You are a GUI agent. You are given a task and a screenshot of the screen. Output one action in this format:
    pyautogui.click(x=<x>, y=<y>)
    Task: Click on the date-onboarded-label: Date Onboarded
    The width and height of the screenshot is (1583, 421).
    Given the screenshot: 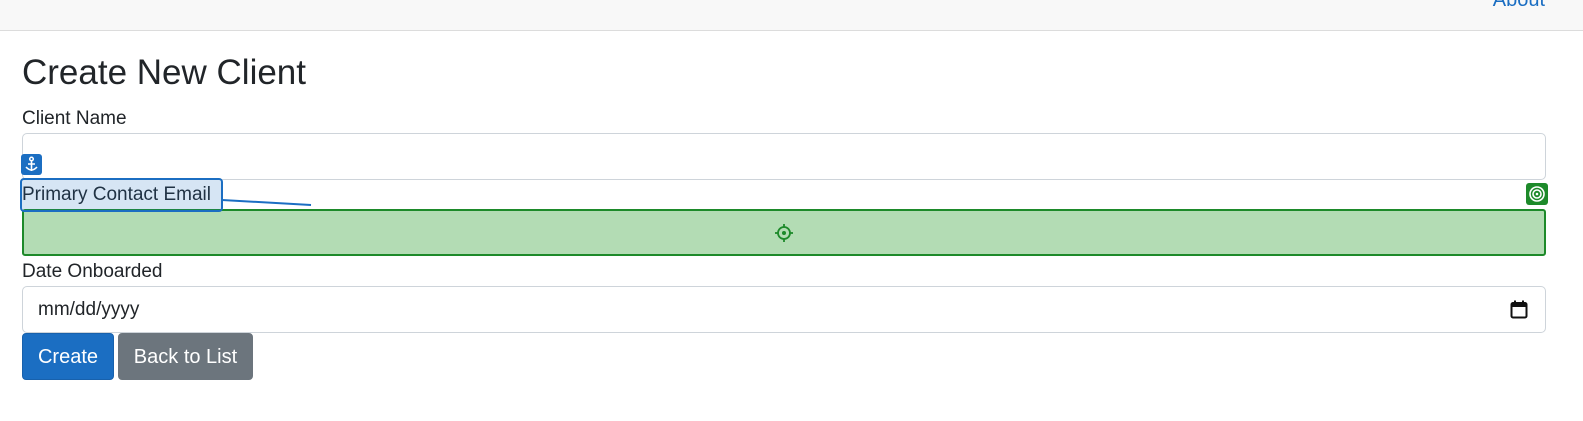 What is the action you would take?
    pyautogui.click(x=92, y=271)
    